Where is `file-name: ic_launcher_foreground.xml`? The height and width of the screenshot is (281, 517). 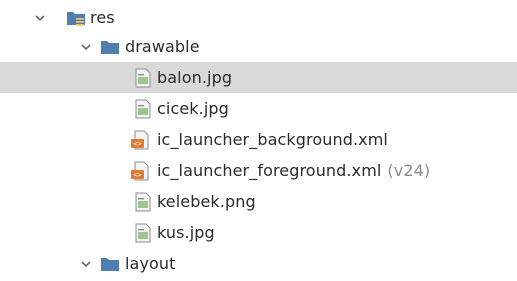
file-name: ic_launcher_foreground.xml is located at coordinates (269, 170).